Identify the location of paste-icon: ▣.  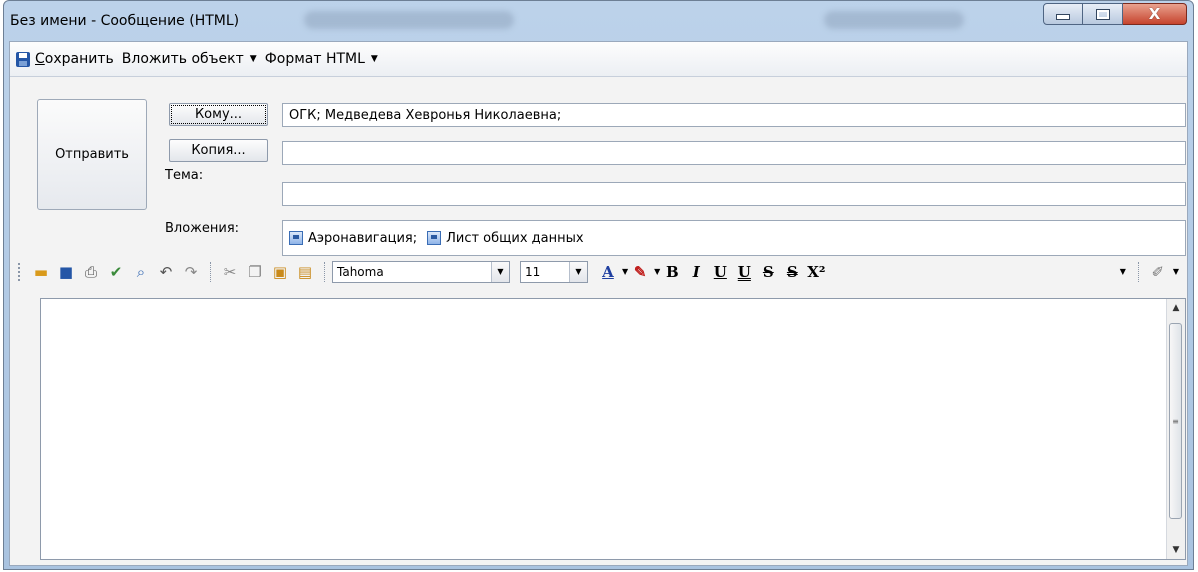
(280, 272).